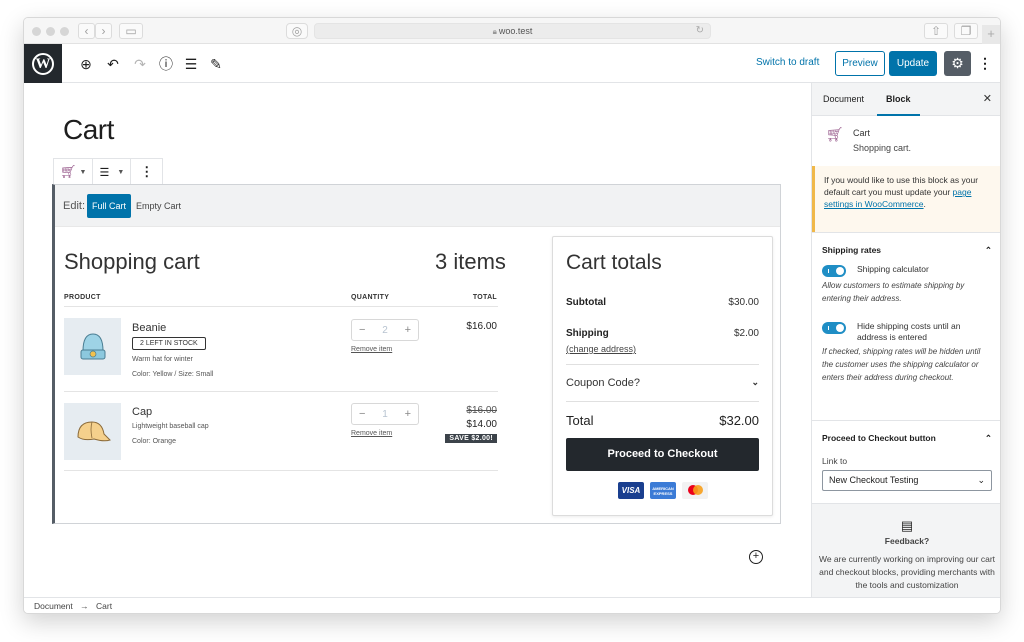 This screenshot has width=1024, height=642. I want to click on pencil-icon: ✎, so click(216, 64).